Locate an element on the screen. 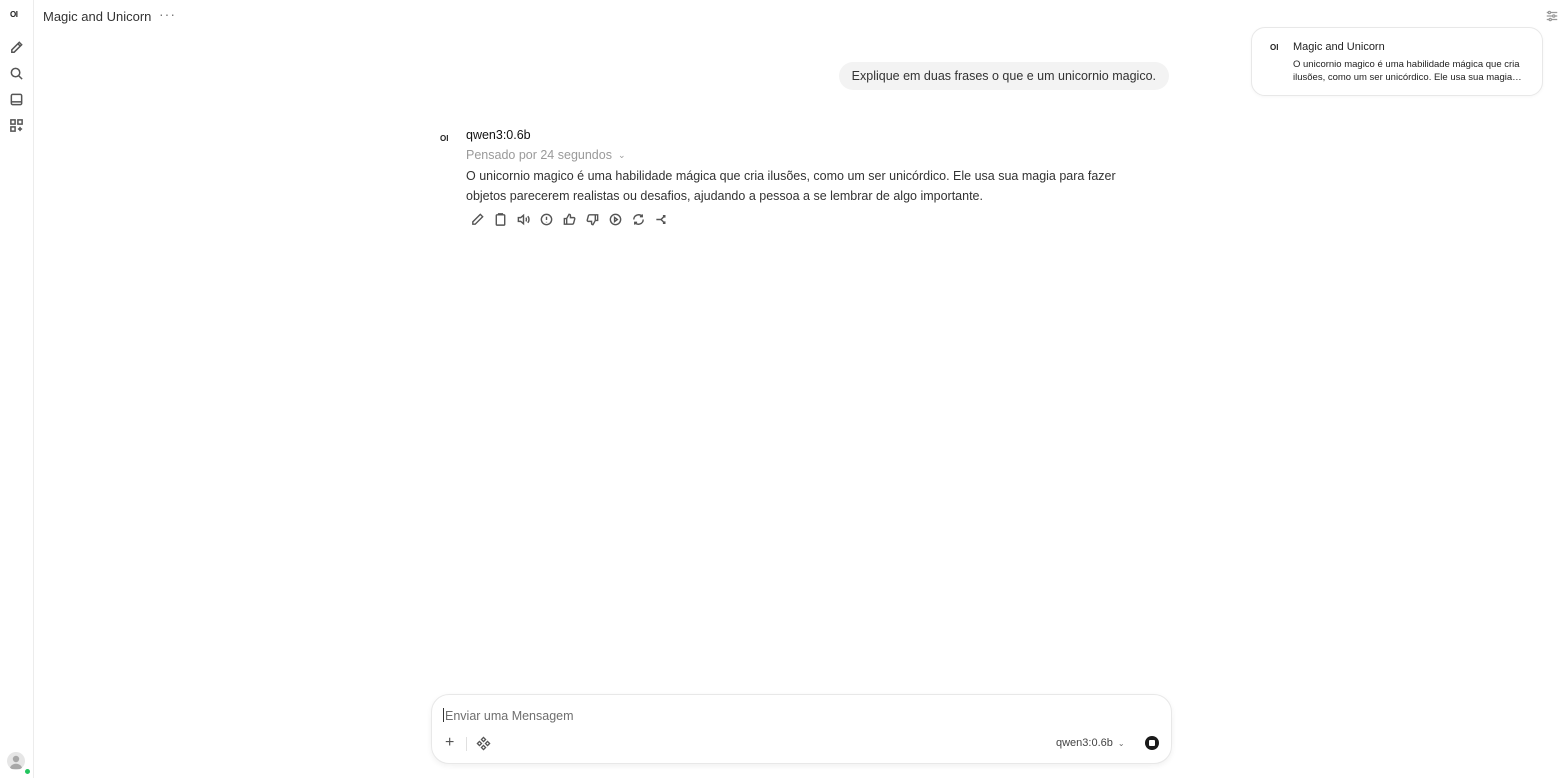 The height and width of the screenshot is (778, 1568). message-composer: + qwen3:0.6b ⌄ is located at coordinates (801, 729).